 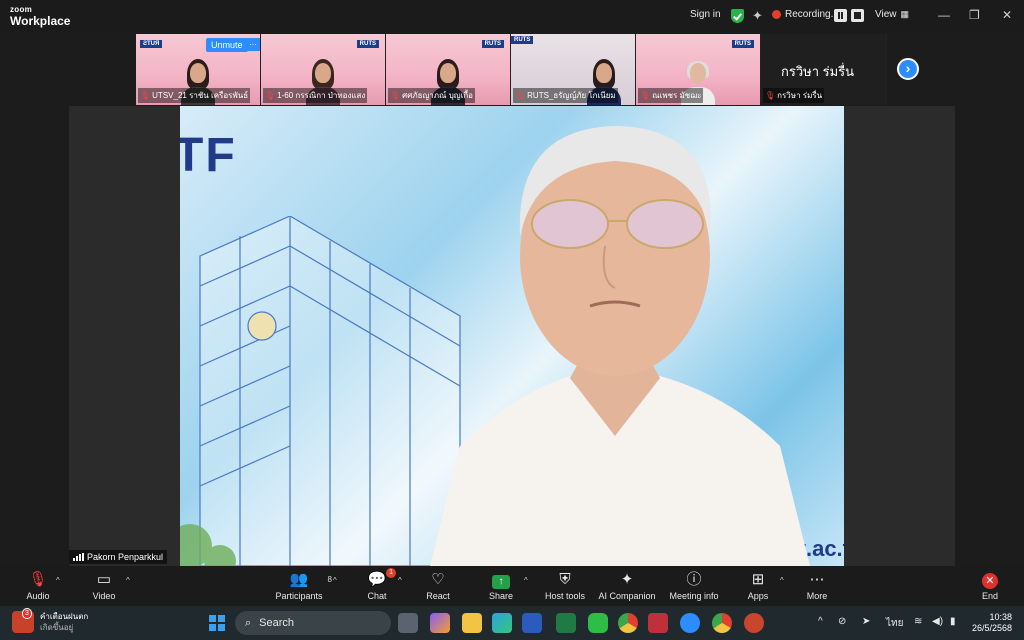 I want to click on more-dots-icon: ⋯, so click(x=817, y=579).